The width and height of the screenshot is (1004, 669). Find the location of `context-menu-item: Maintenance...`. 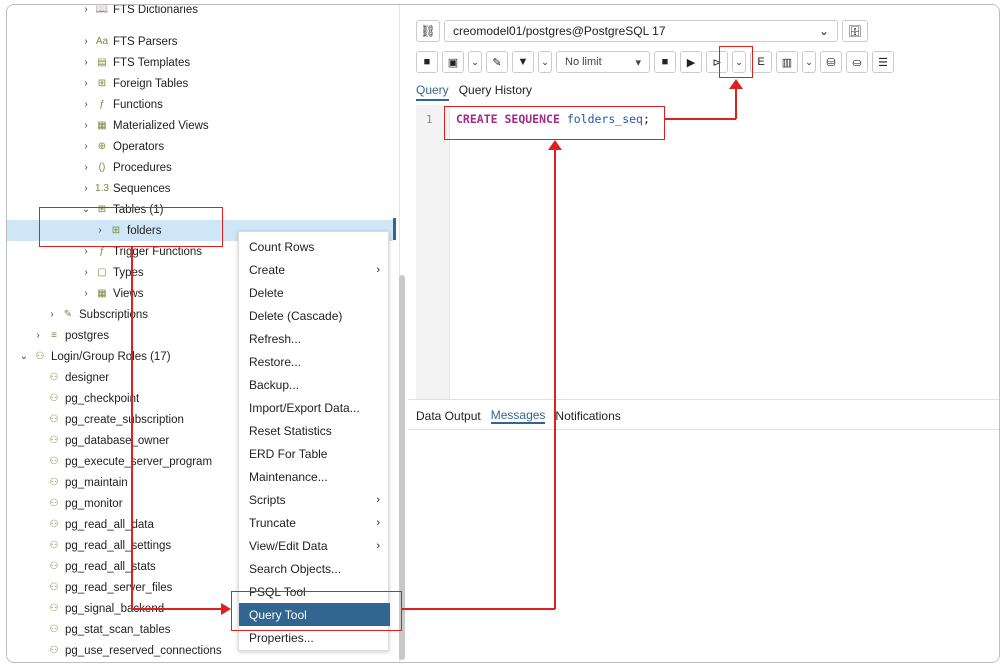

context-menu-item: Maintenance... is located at coordinates (314, 476).